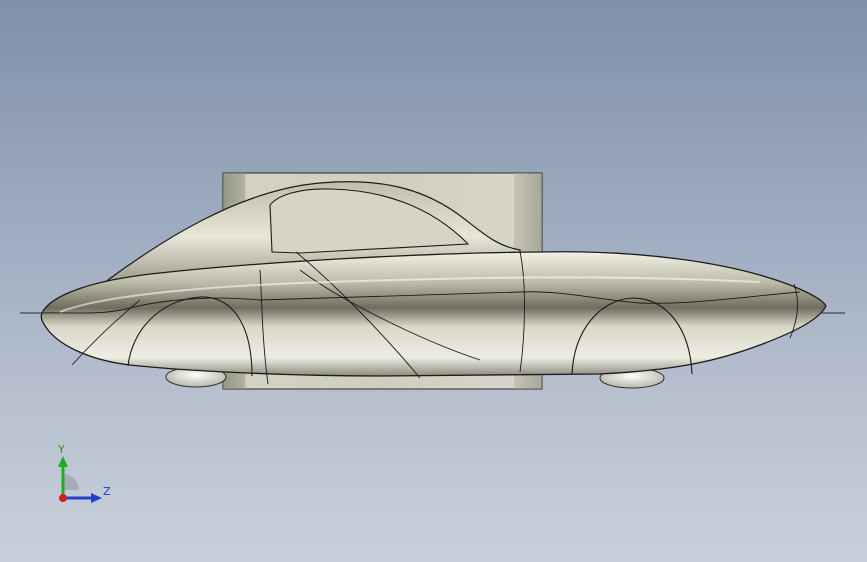  What do you see at coordinates (61, 449) in the screenshot?
I see `triad-y-label: Y` at bounding box center [61, 449].